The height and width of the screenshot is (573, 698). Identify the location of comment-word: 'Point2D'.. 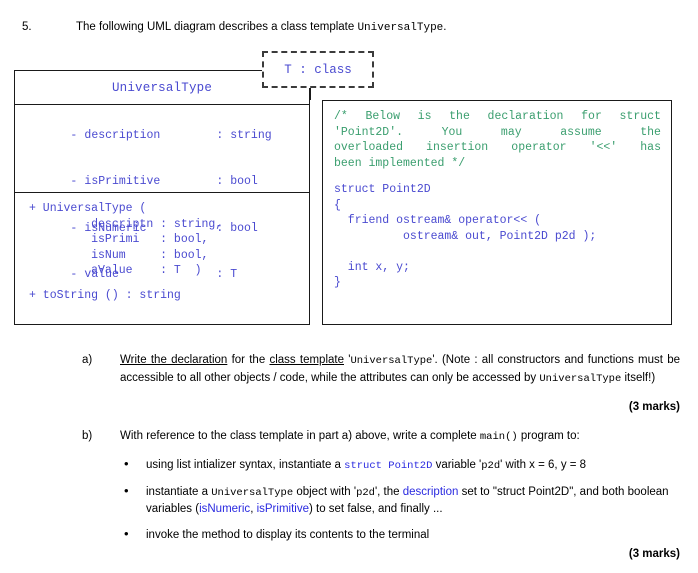
(369, 132).